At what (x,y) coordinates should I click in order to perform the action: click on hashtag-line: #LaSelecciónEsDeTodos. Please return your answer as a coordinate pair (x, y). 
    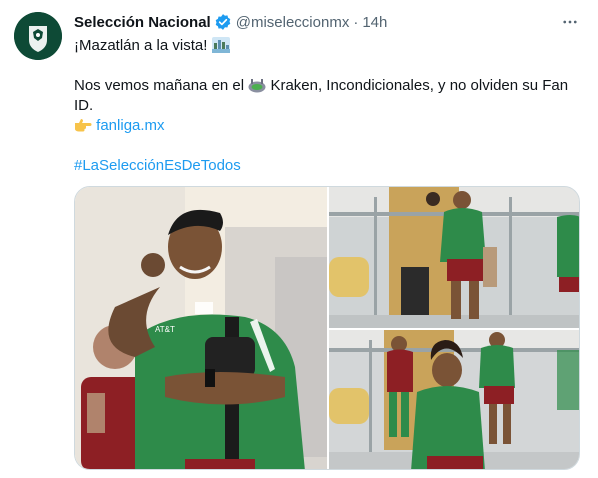
    Looking at the image, I should click on (329, 166).